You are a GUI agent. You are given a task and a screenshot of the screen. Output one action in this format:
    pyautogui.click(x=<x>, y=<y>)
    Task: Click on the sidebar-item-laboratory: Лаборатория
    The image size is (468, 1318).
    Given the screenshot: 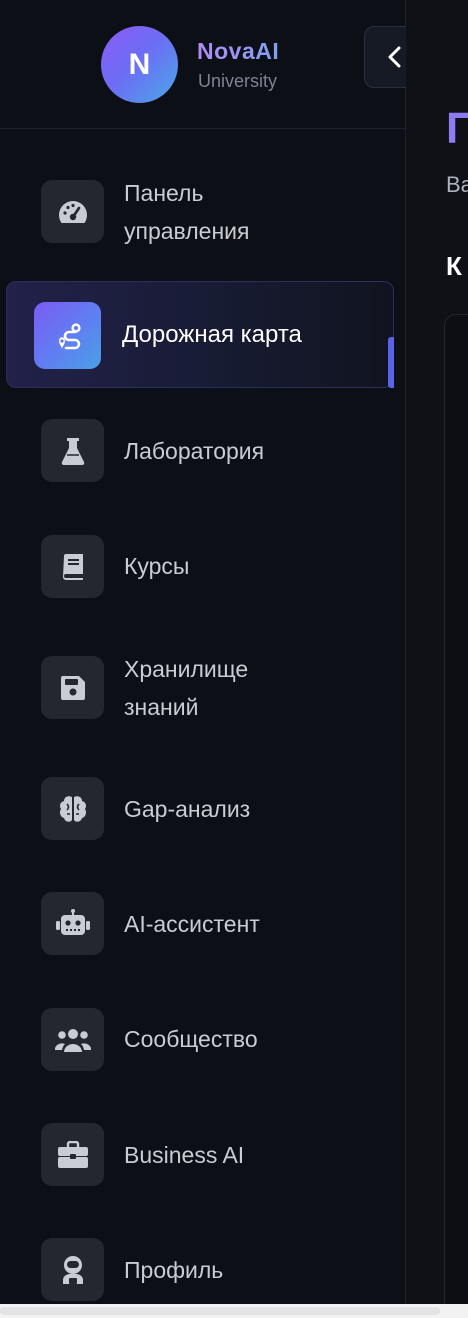 What is the action you would take?
    pyautogui.click(x=202, y=451)
    